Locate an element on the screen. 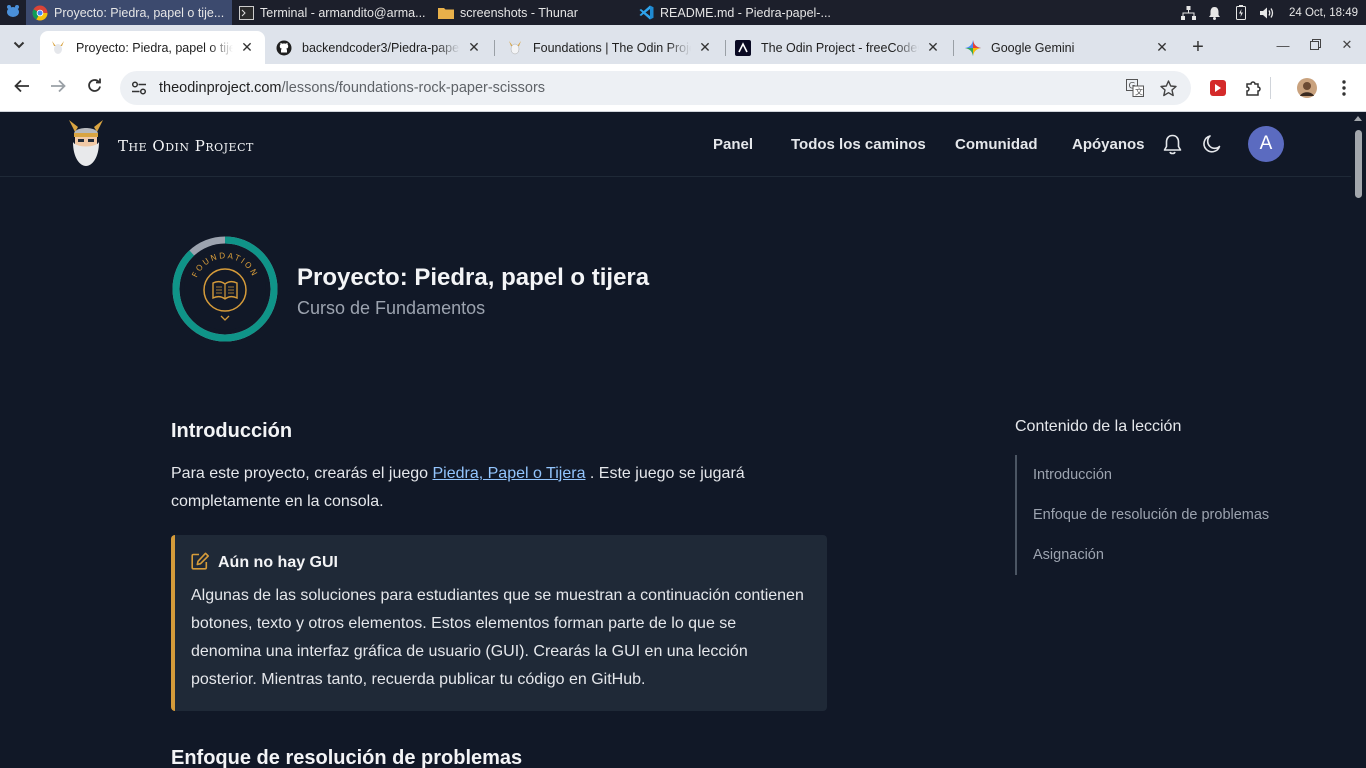  restore-button is located at coordinates (1315, 45).